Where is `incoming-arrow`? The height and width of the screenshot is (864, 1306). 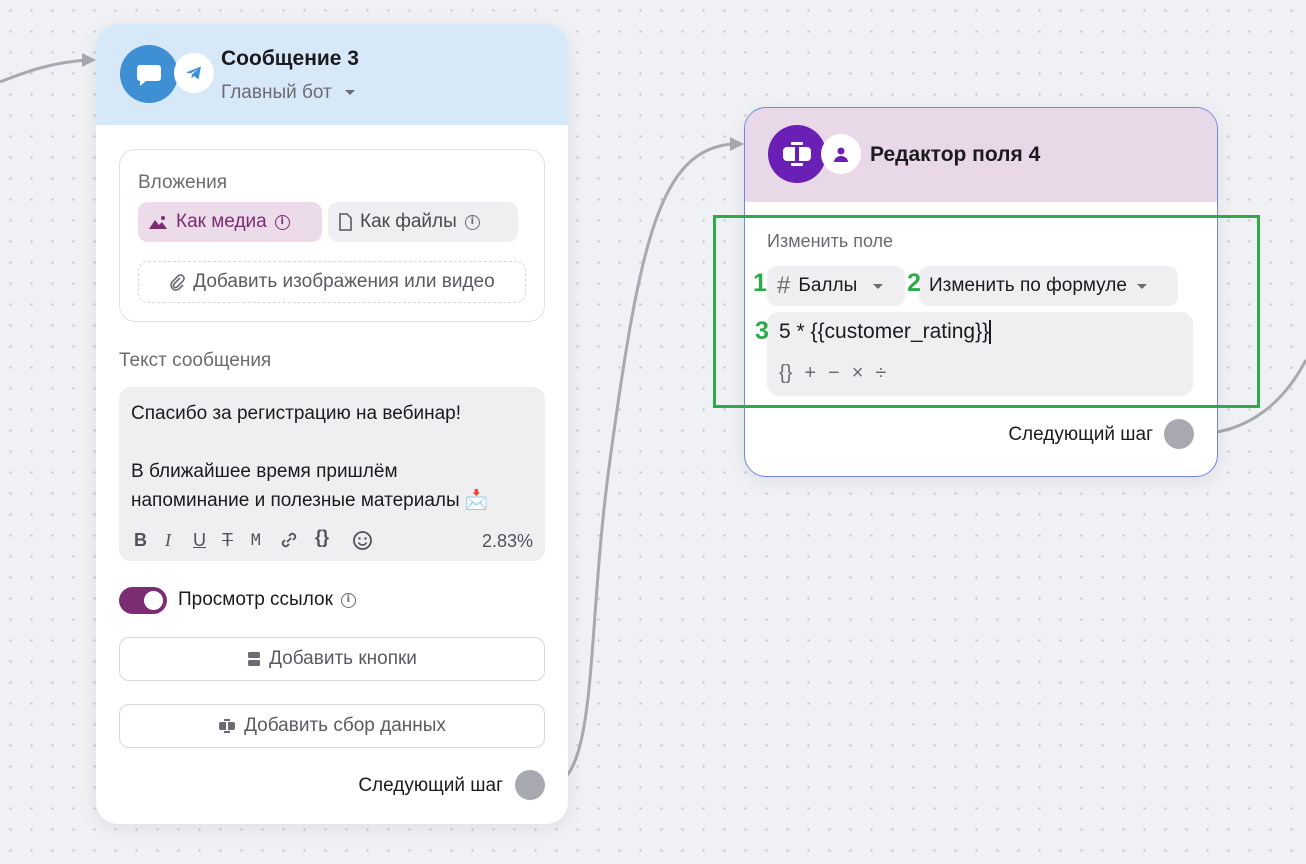 incoming-arrow is located at coordinates (89, 60).